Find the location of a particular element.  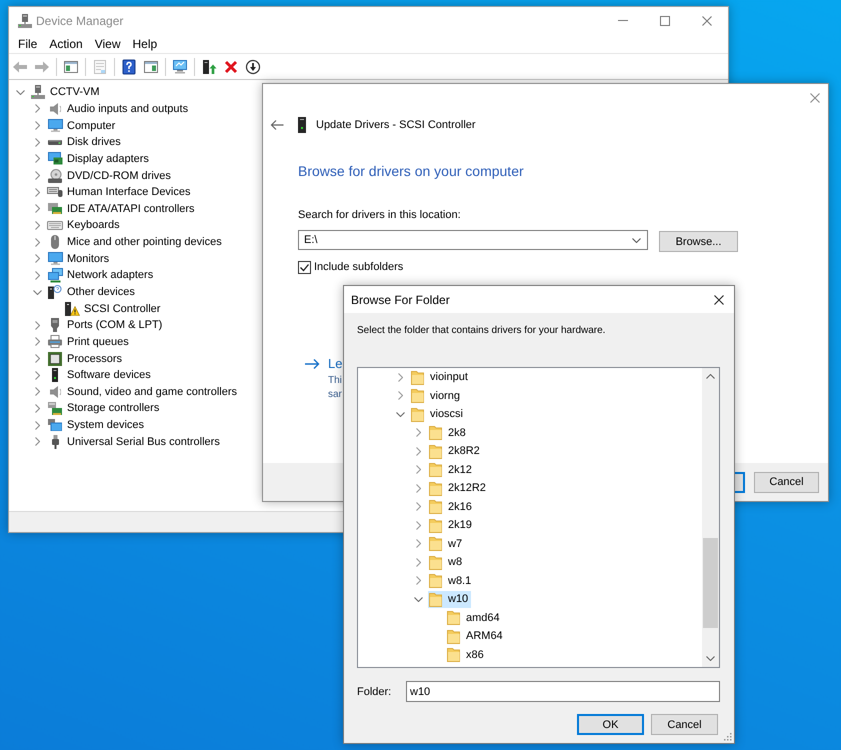

tree-item: Network adapters is located at coordinates (100, 275).